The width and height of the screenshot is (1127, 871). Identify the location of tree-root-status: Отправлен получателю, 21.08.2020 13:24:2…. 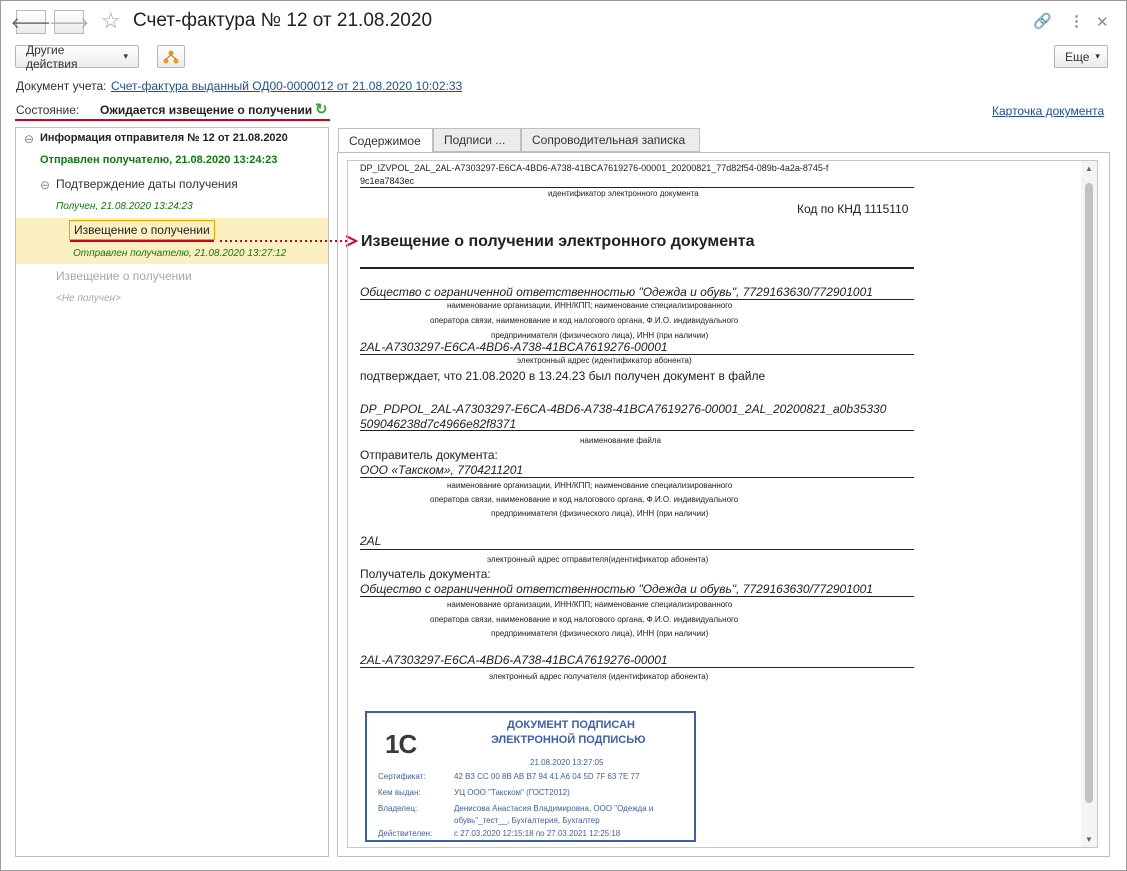
(159, 160).